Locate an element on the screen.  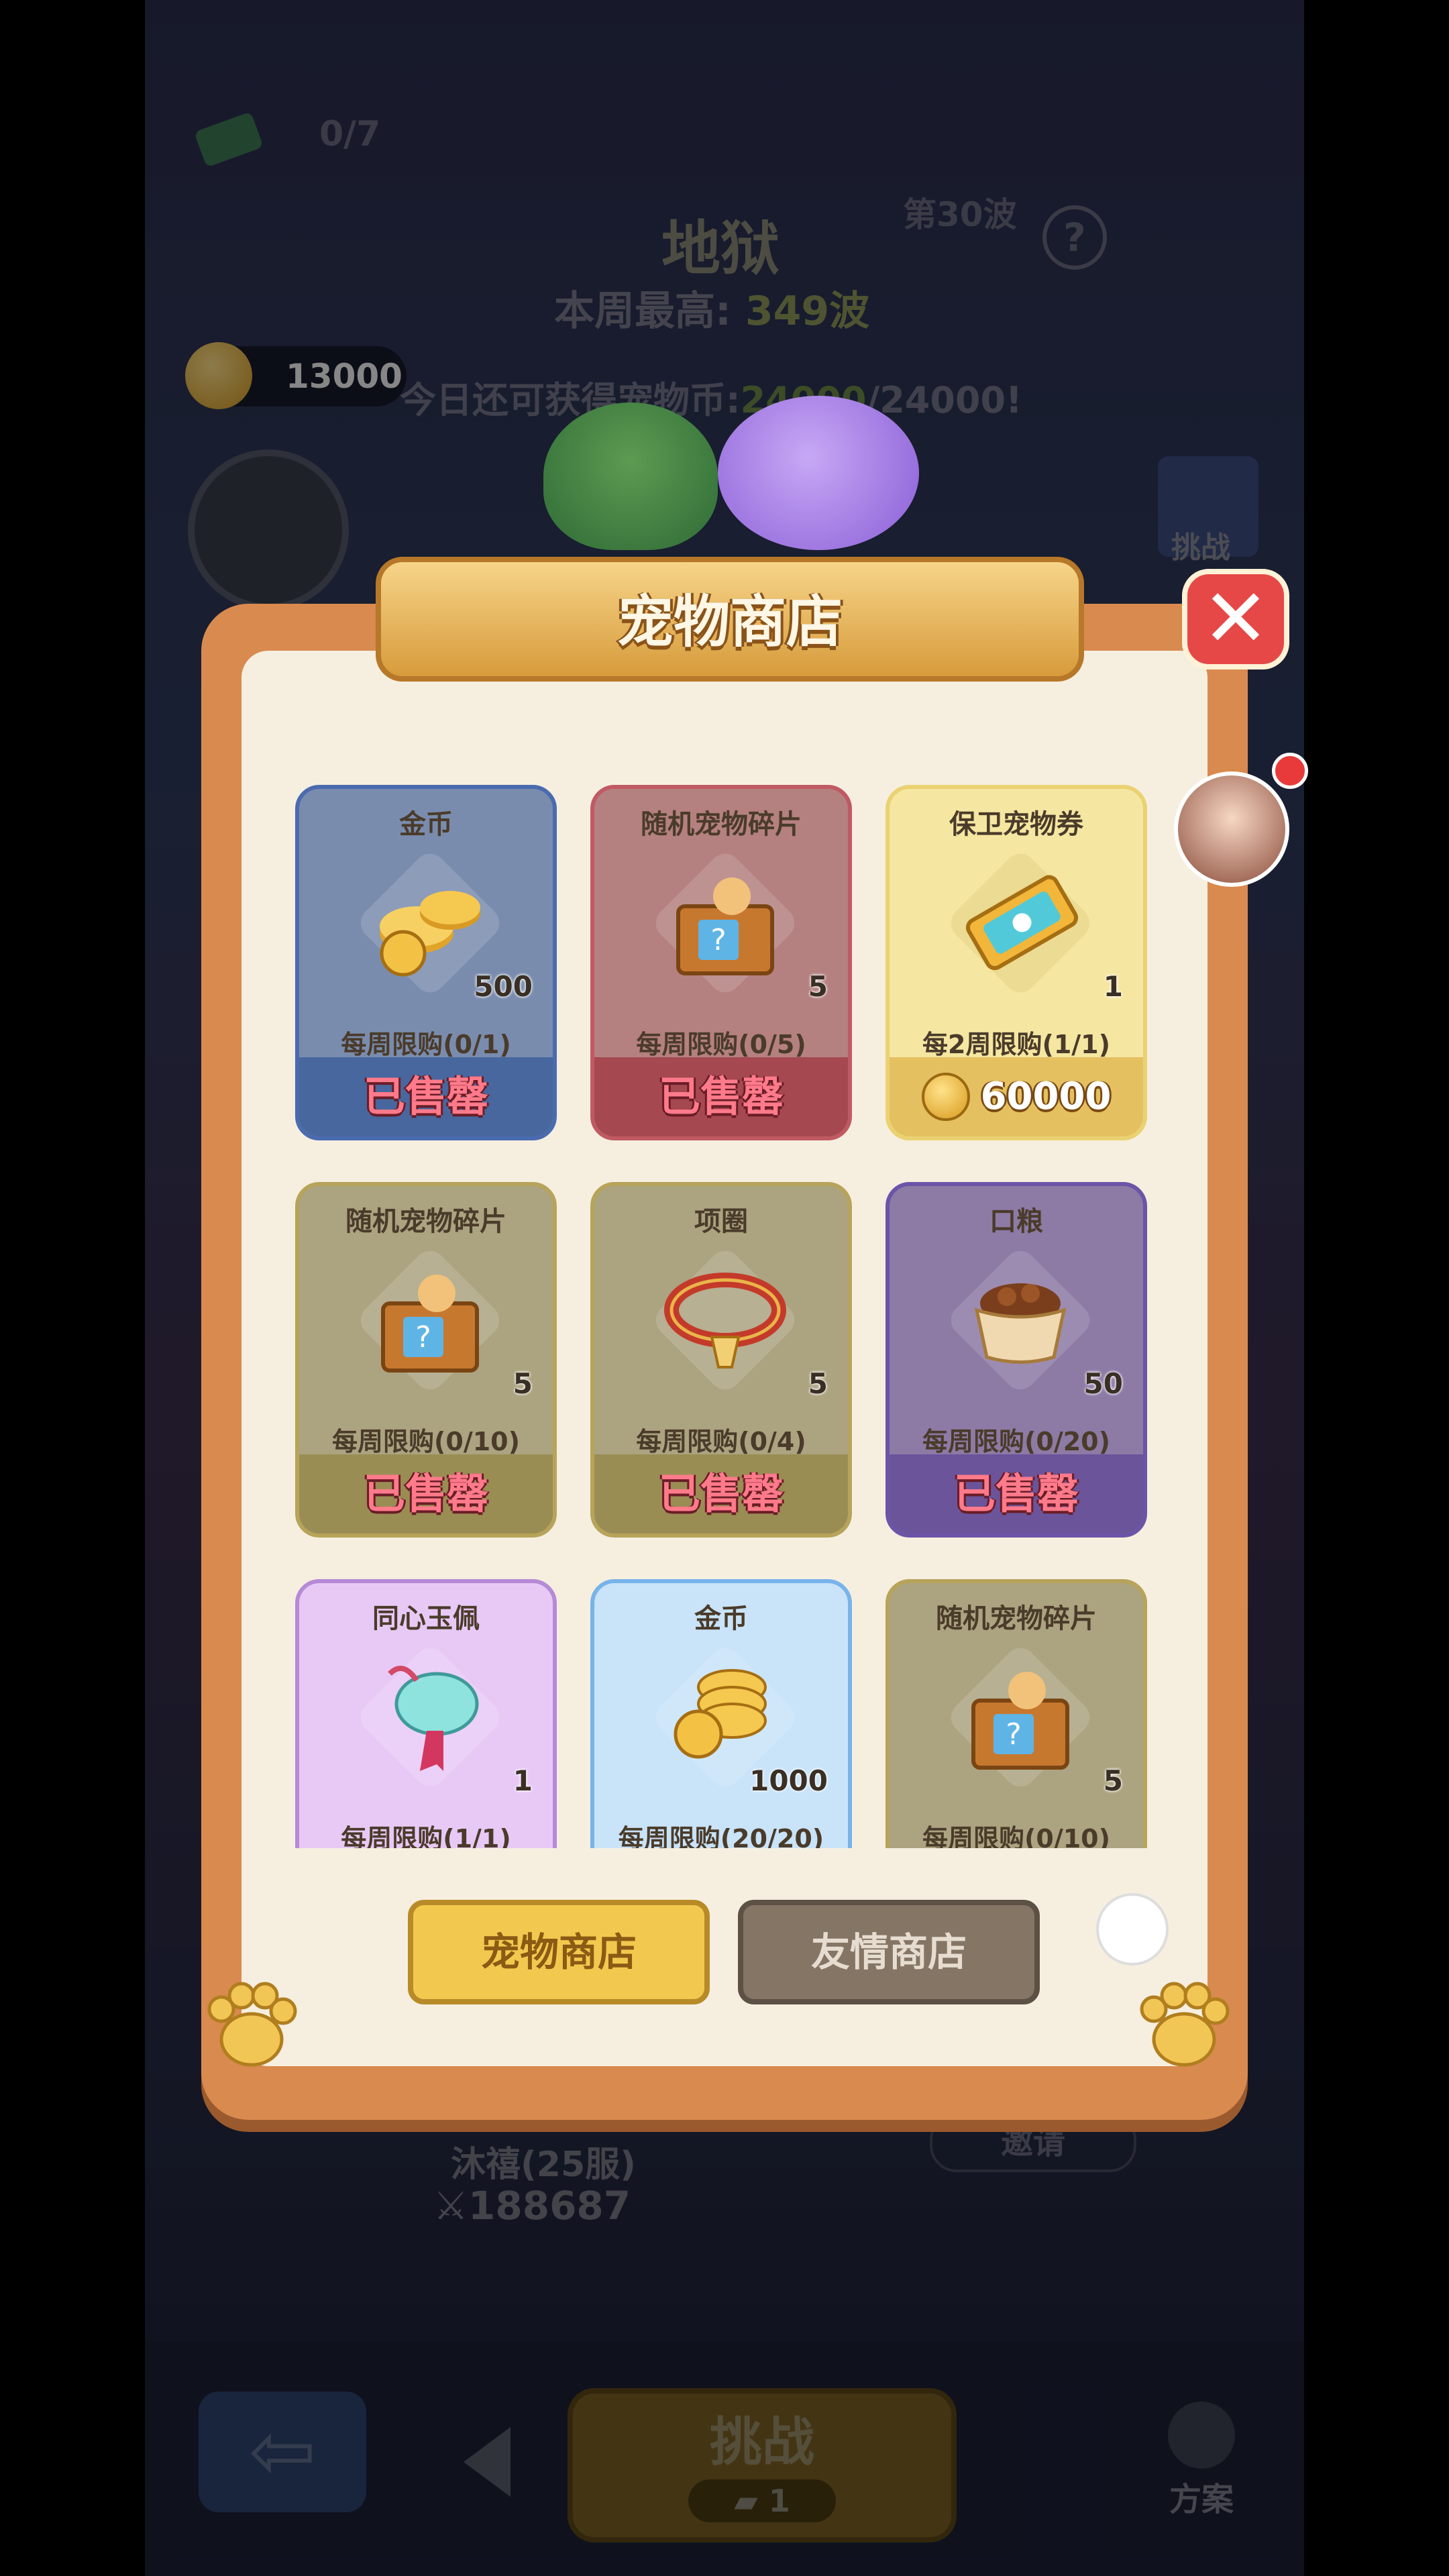
active-tab-indicator is located at coordinates (559, 1891).